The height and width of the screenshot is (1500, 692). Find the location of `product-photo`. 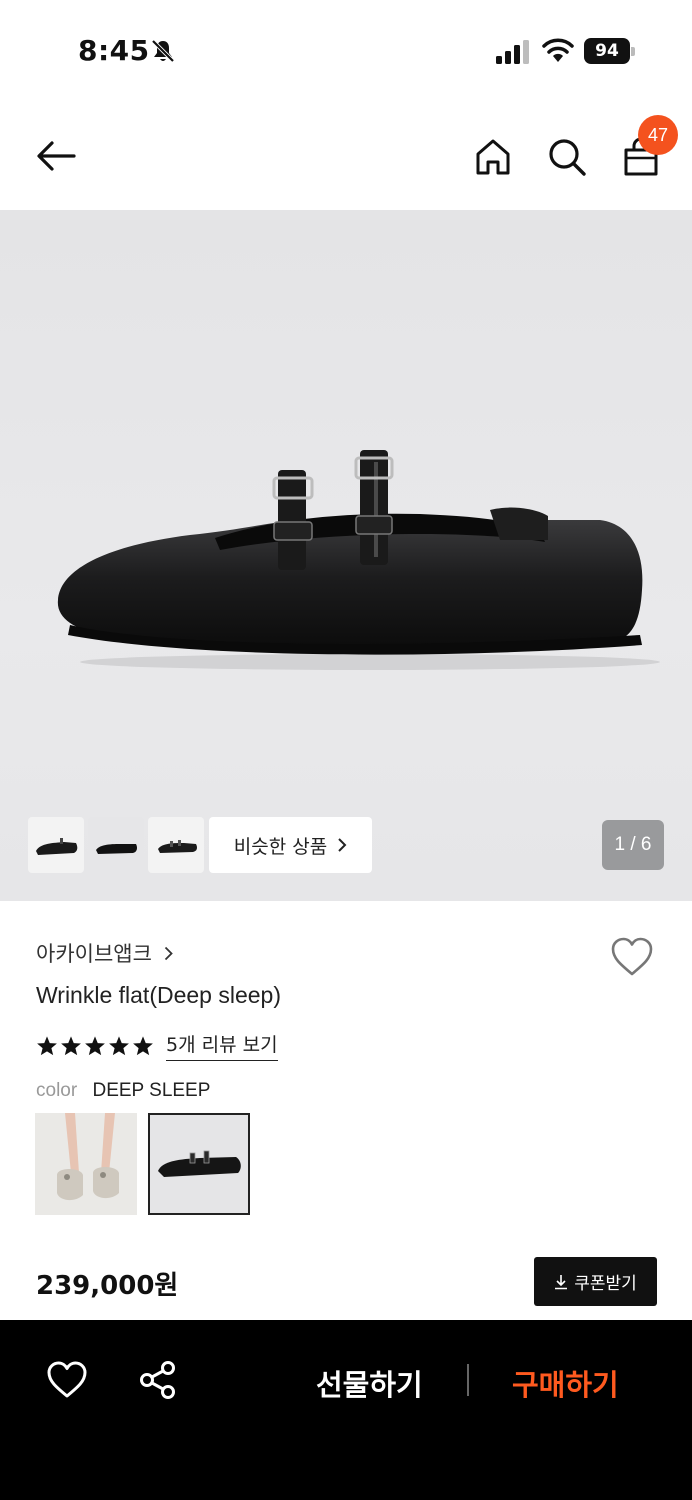

product-photo is located at coordinates (358, 560).